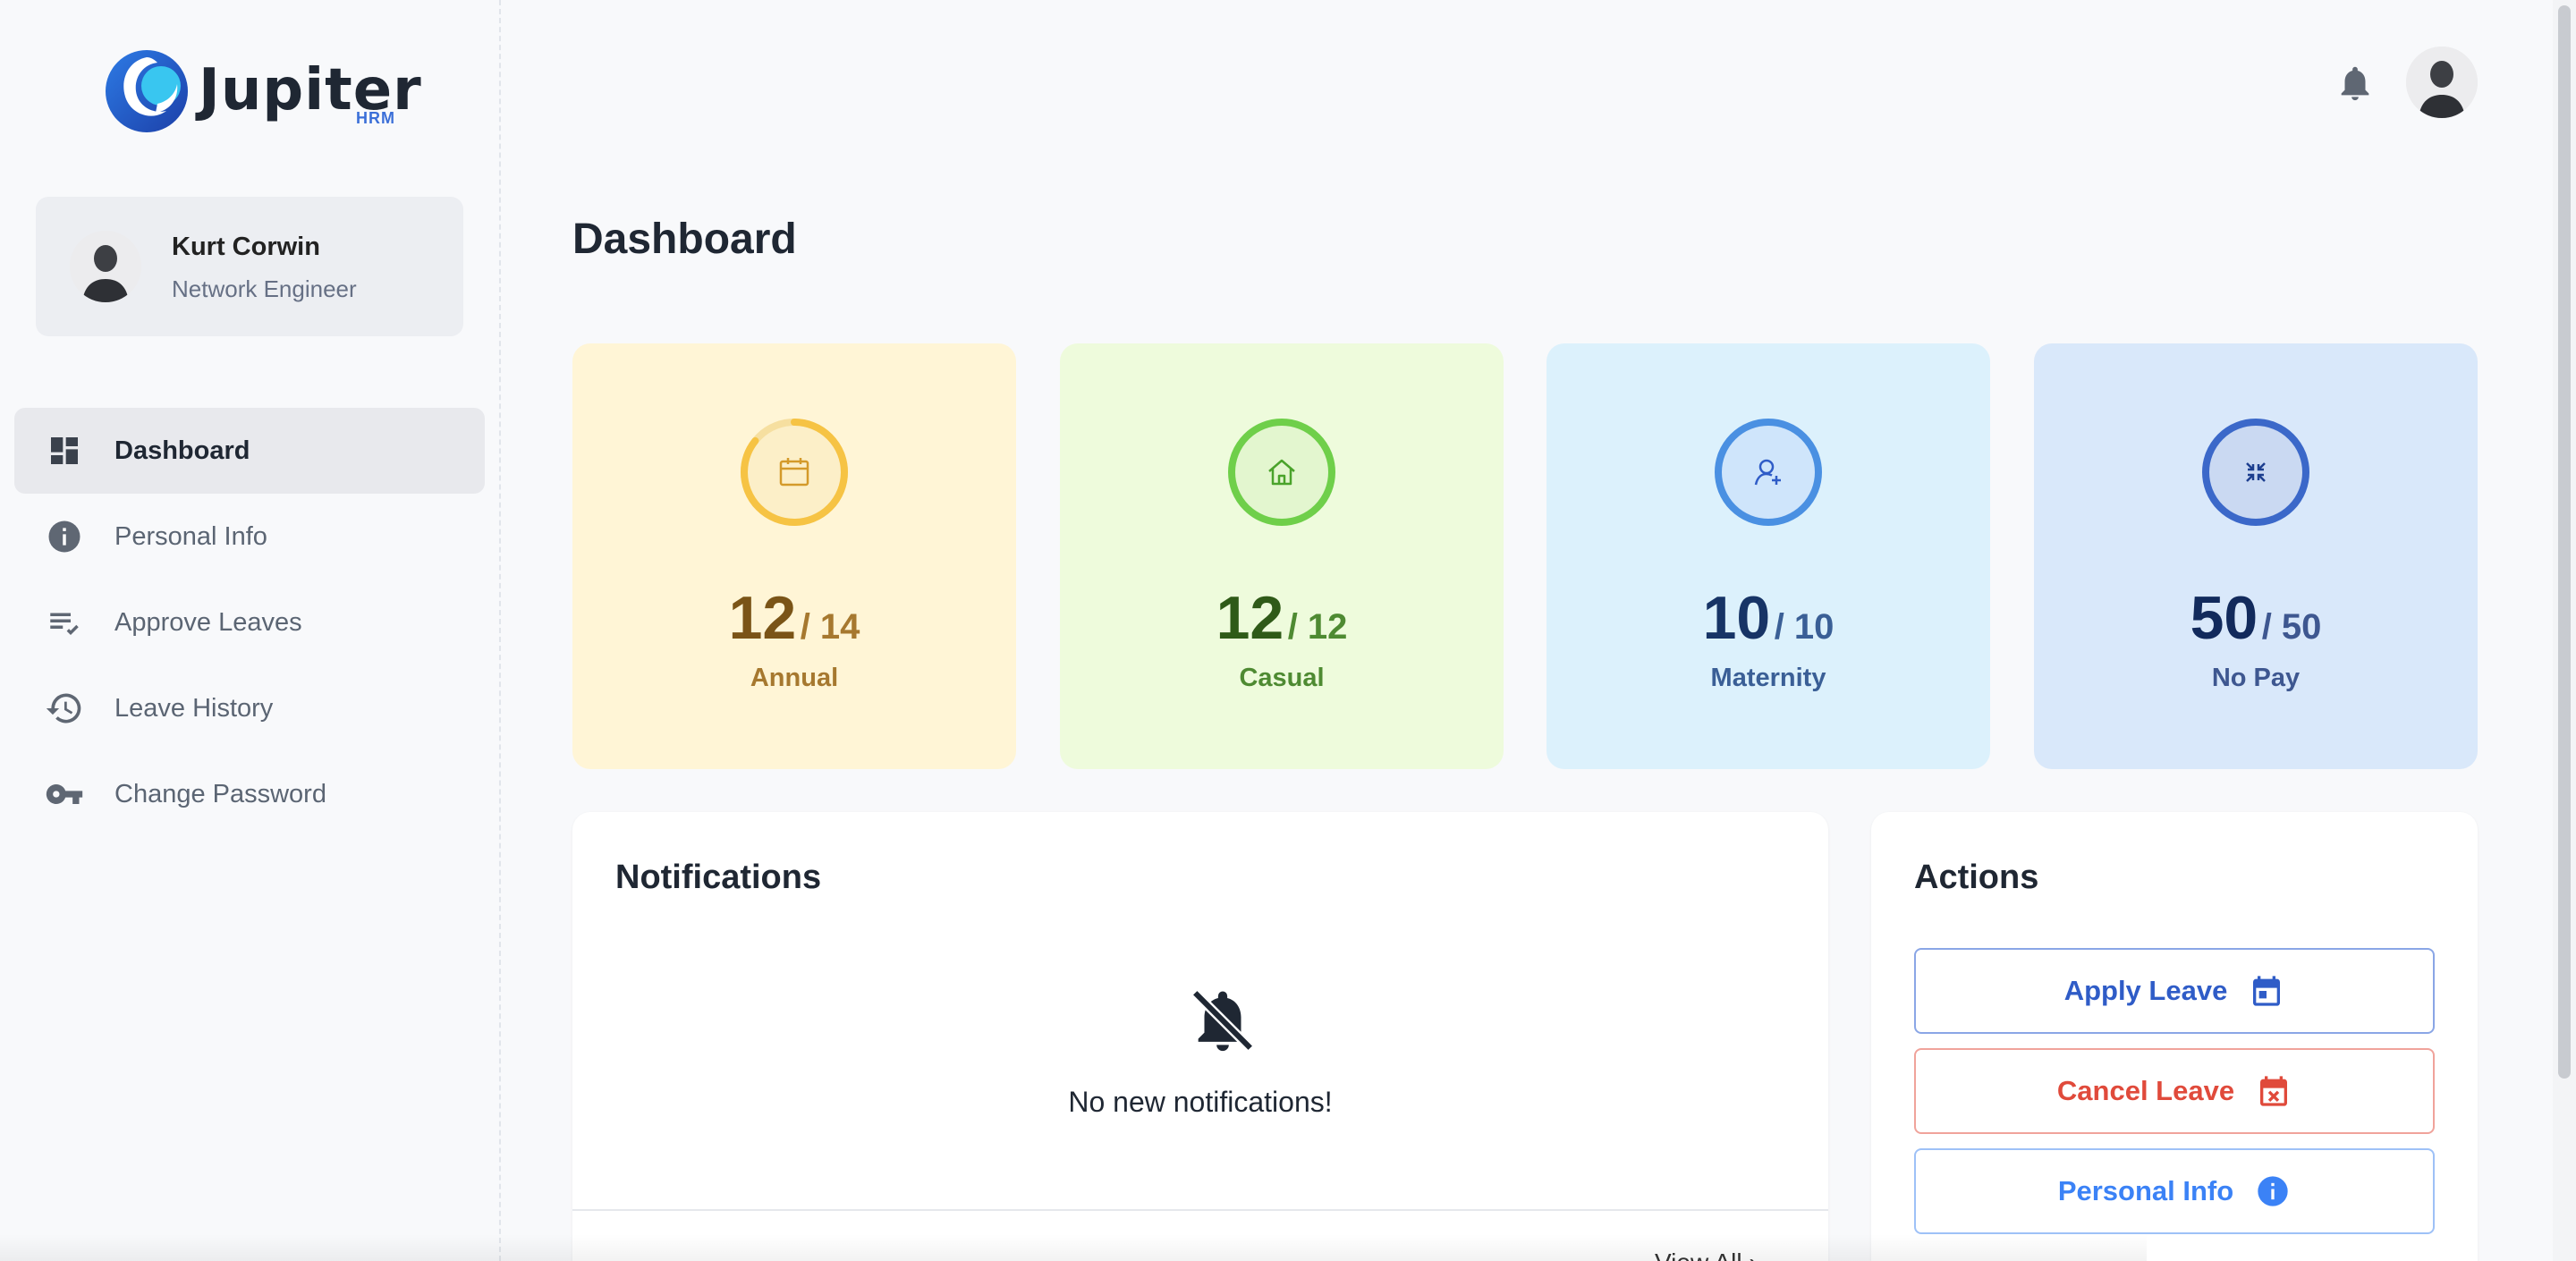 The height and width of the screenshot is (1261, 2576). I want to click on stat-label: Annual, so click(794, 678).